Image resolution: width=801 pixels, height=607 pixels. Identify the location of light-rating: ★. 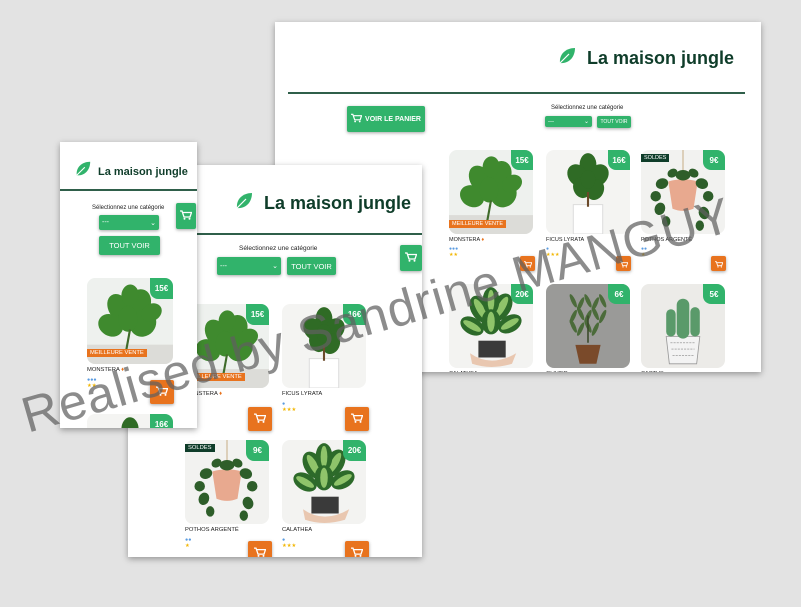
(187, 546).